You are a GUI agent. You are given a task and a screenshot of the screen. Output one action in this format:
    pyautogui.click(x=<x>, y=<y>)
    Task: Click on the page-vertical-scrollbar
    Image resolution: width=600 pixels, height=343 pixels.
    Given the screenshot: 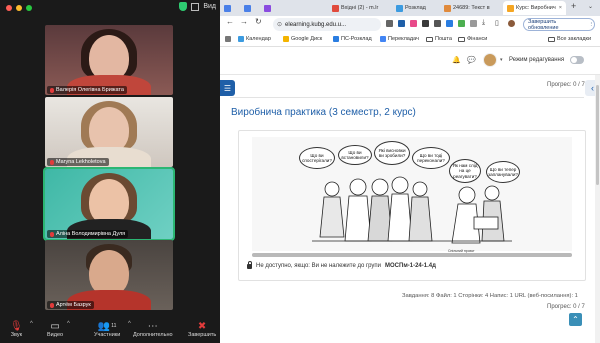 What is the action you would take?
    pyautogui.click(x=597, y=209)
    